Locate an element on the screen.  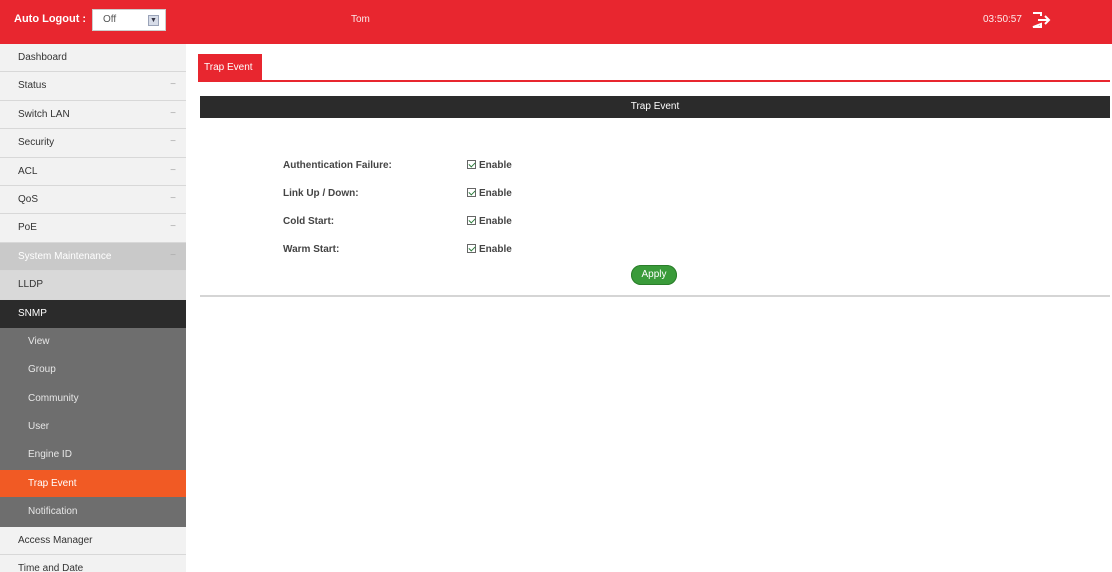
sidebar-item-system-maintenance: System Maintenance − is located at coordinates (93, 257).